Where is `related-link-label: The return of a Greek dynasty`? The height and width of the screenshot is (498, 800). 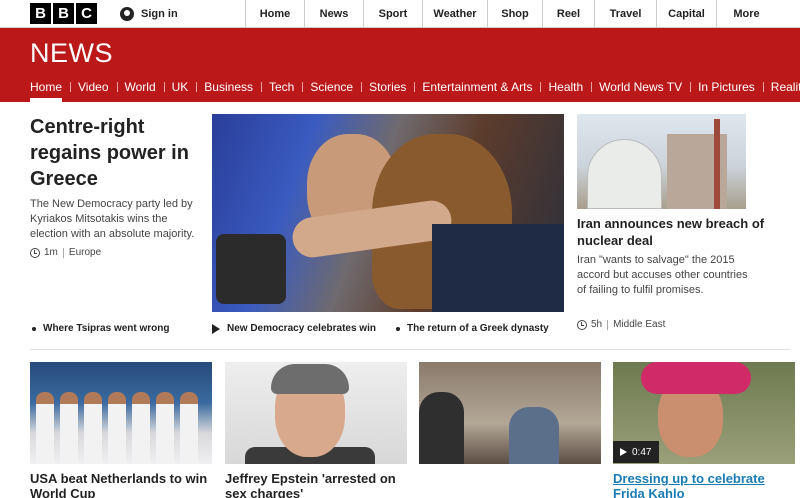 related-link-label: The return of a Greek dynasty is located at coordinates (478, 328).